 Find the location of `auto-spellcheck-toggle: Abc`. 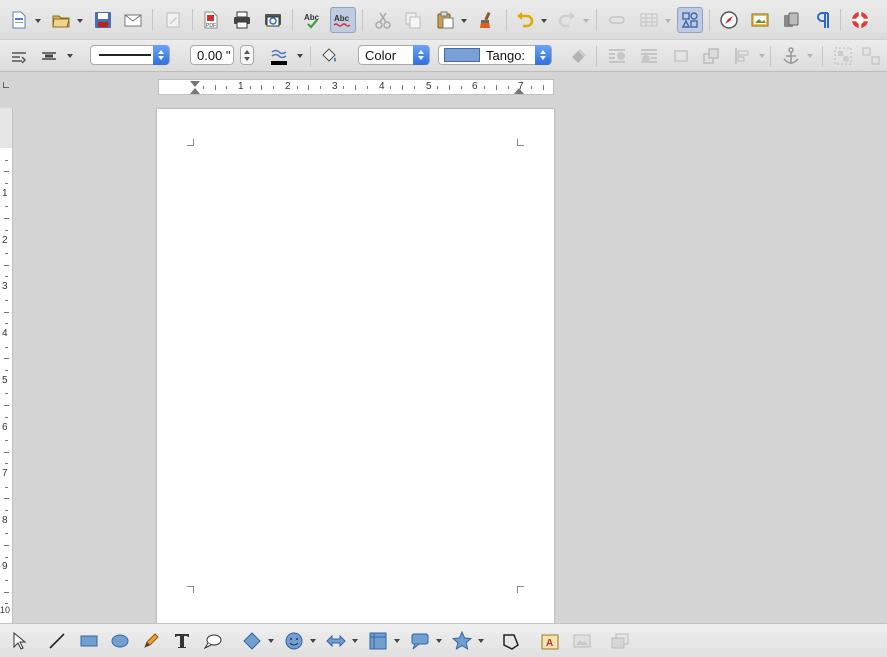

auto-spellcheck-toggle: Abc is located at coordinates (343, 20).